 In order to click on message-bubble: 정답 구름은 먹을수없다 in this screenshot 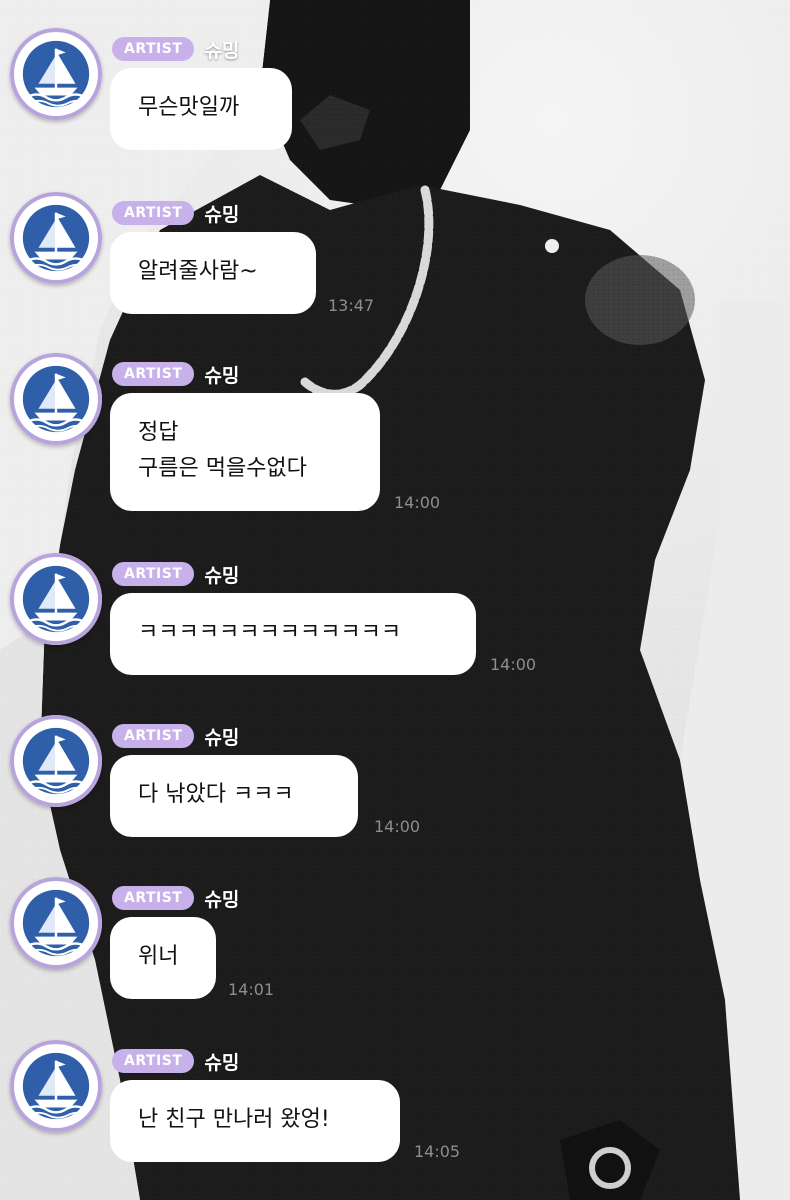, I will do `click(245, 452)`.